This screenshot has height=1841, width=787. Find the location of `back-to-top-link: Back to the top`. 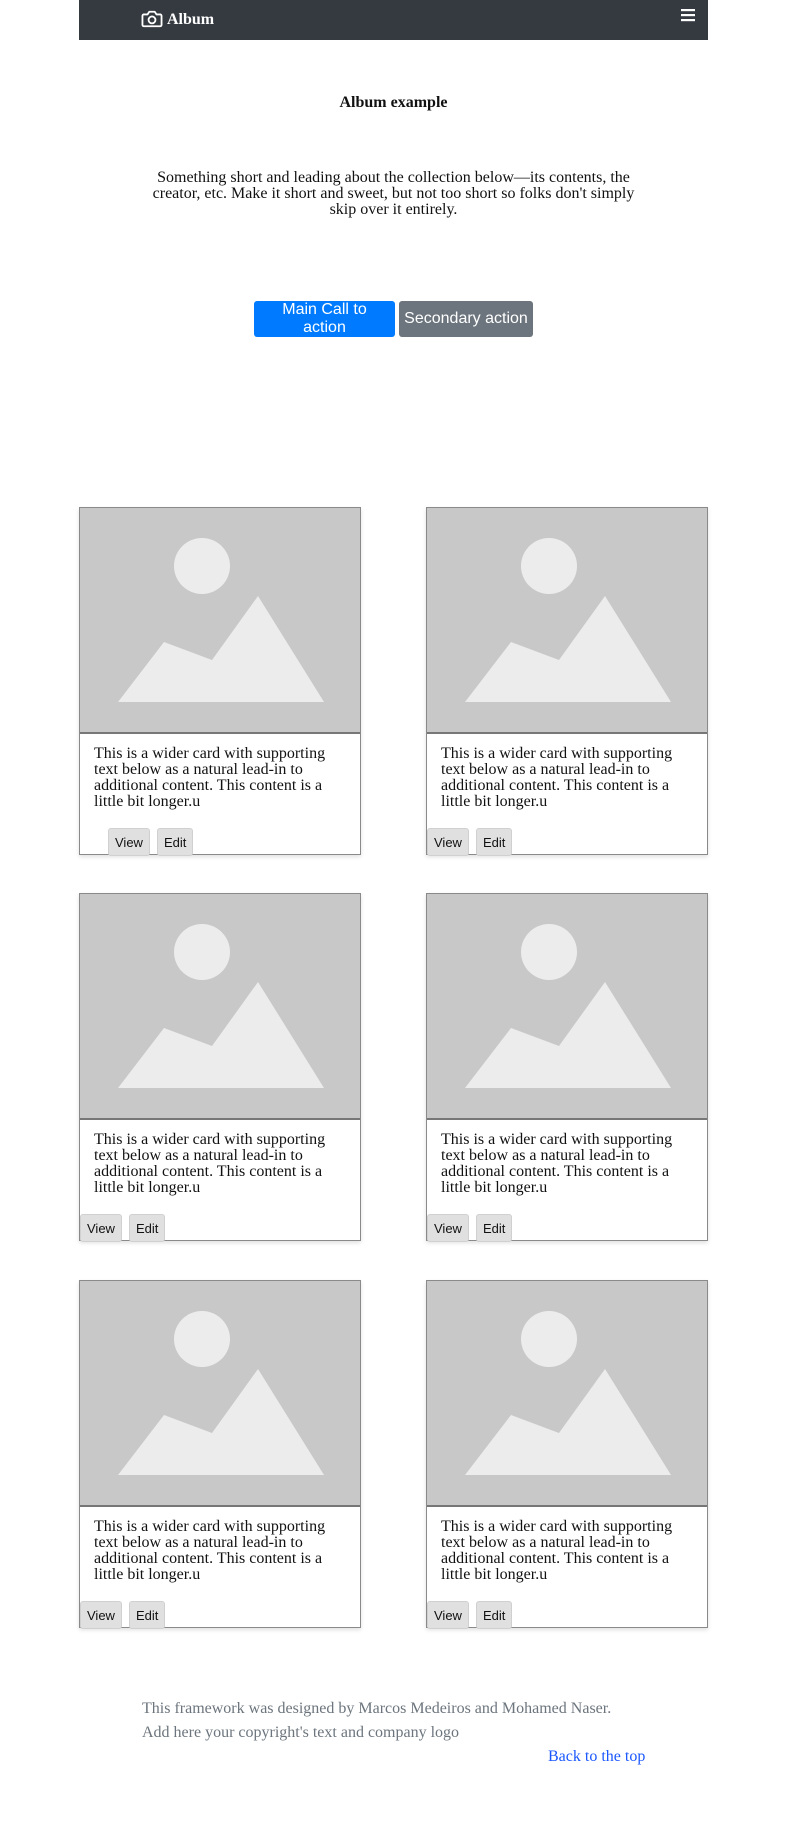

back-to-top-link: Back to the top is located at coordinates (596, 1757).